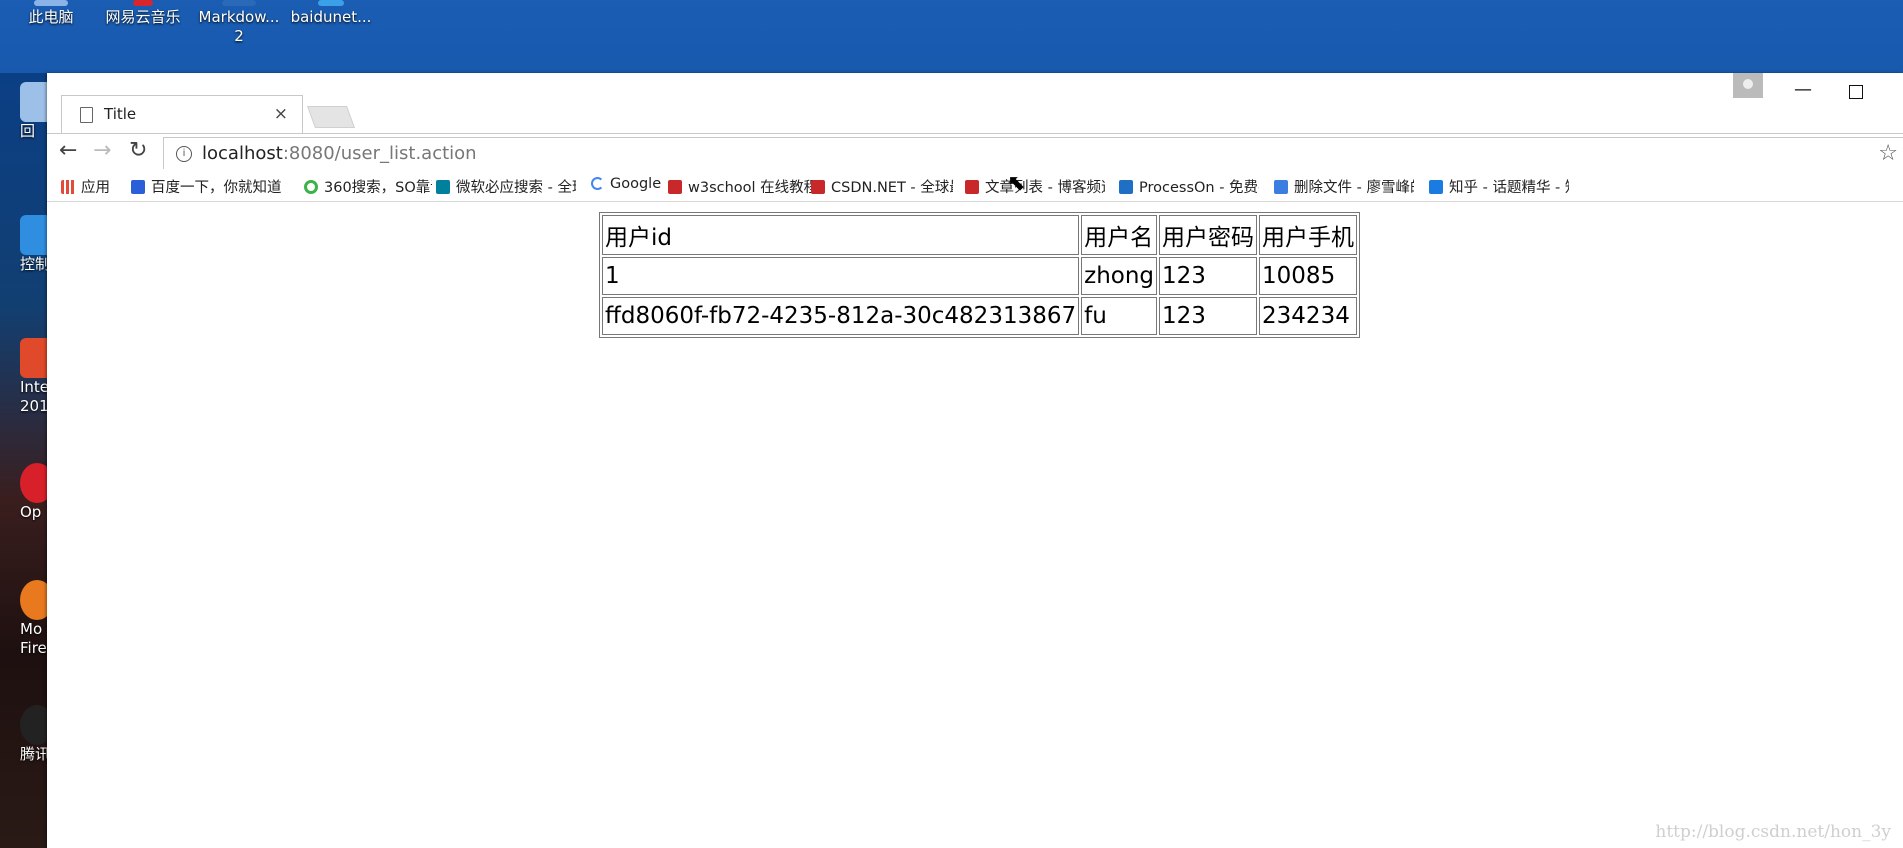  What do you see at coordinates (841, 276) in the screenshot?
I see `cell-user-id: 1` at bounding box center [841, 276].